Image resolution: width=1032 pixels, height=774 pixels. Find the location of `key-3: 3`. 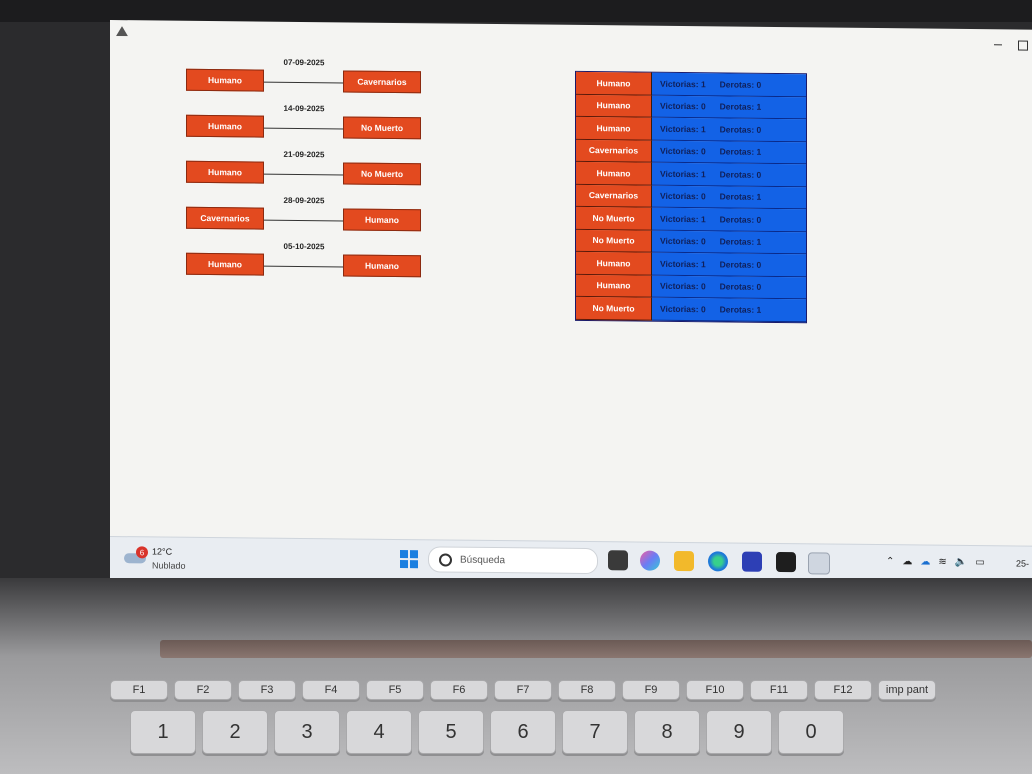

key-3: 3 is located at coordinates (307, 732).